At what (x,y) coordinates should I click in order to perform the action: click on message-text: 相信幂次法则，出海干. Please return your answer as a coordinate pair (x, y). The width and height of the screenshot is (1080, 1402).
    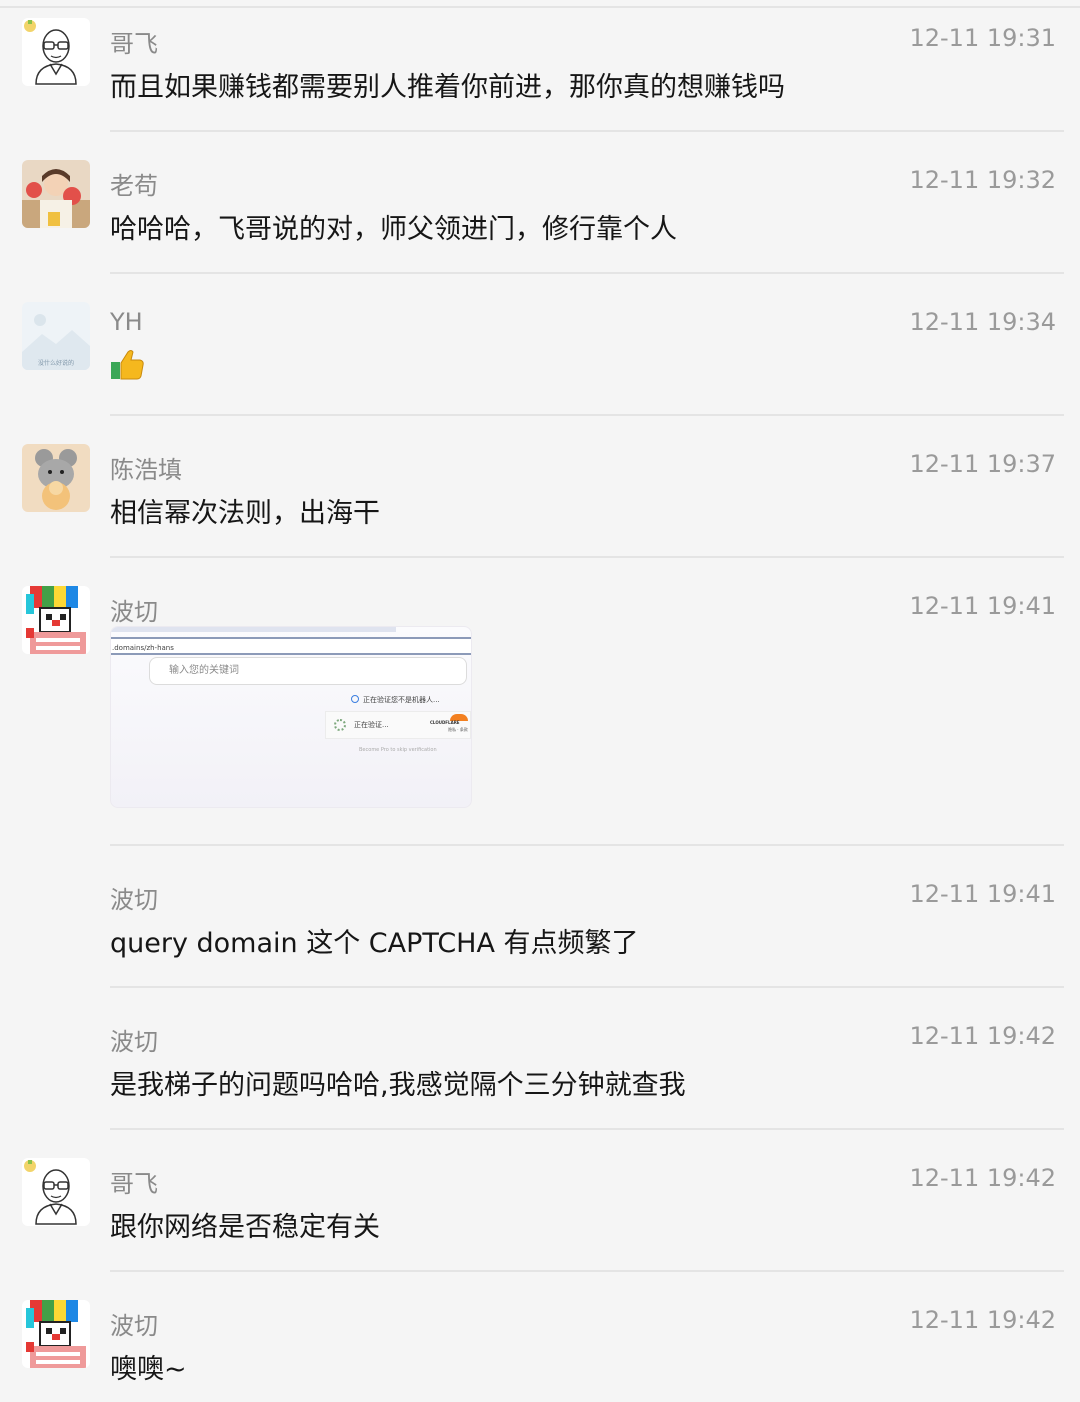
    Looking at the image, I should click on (245, 513).